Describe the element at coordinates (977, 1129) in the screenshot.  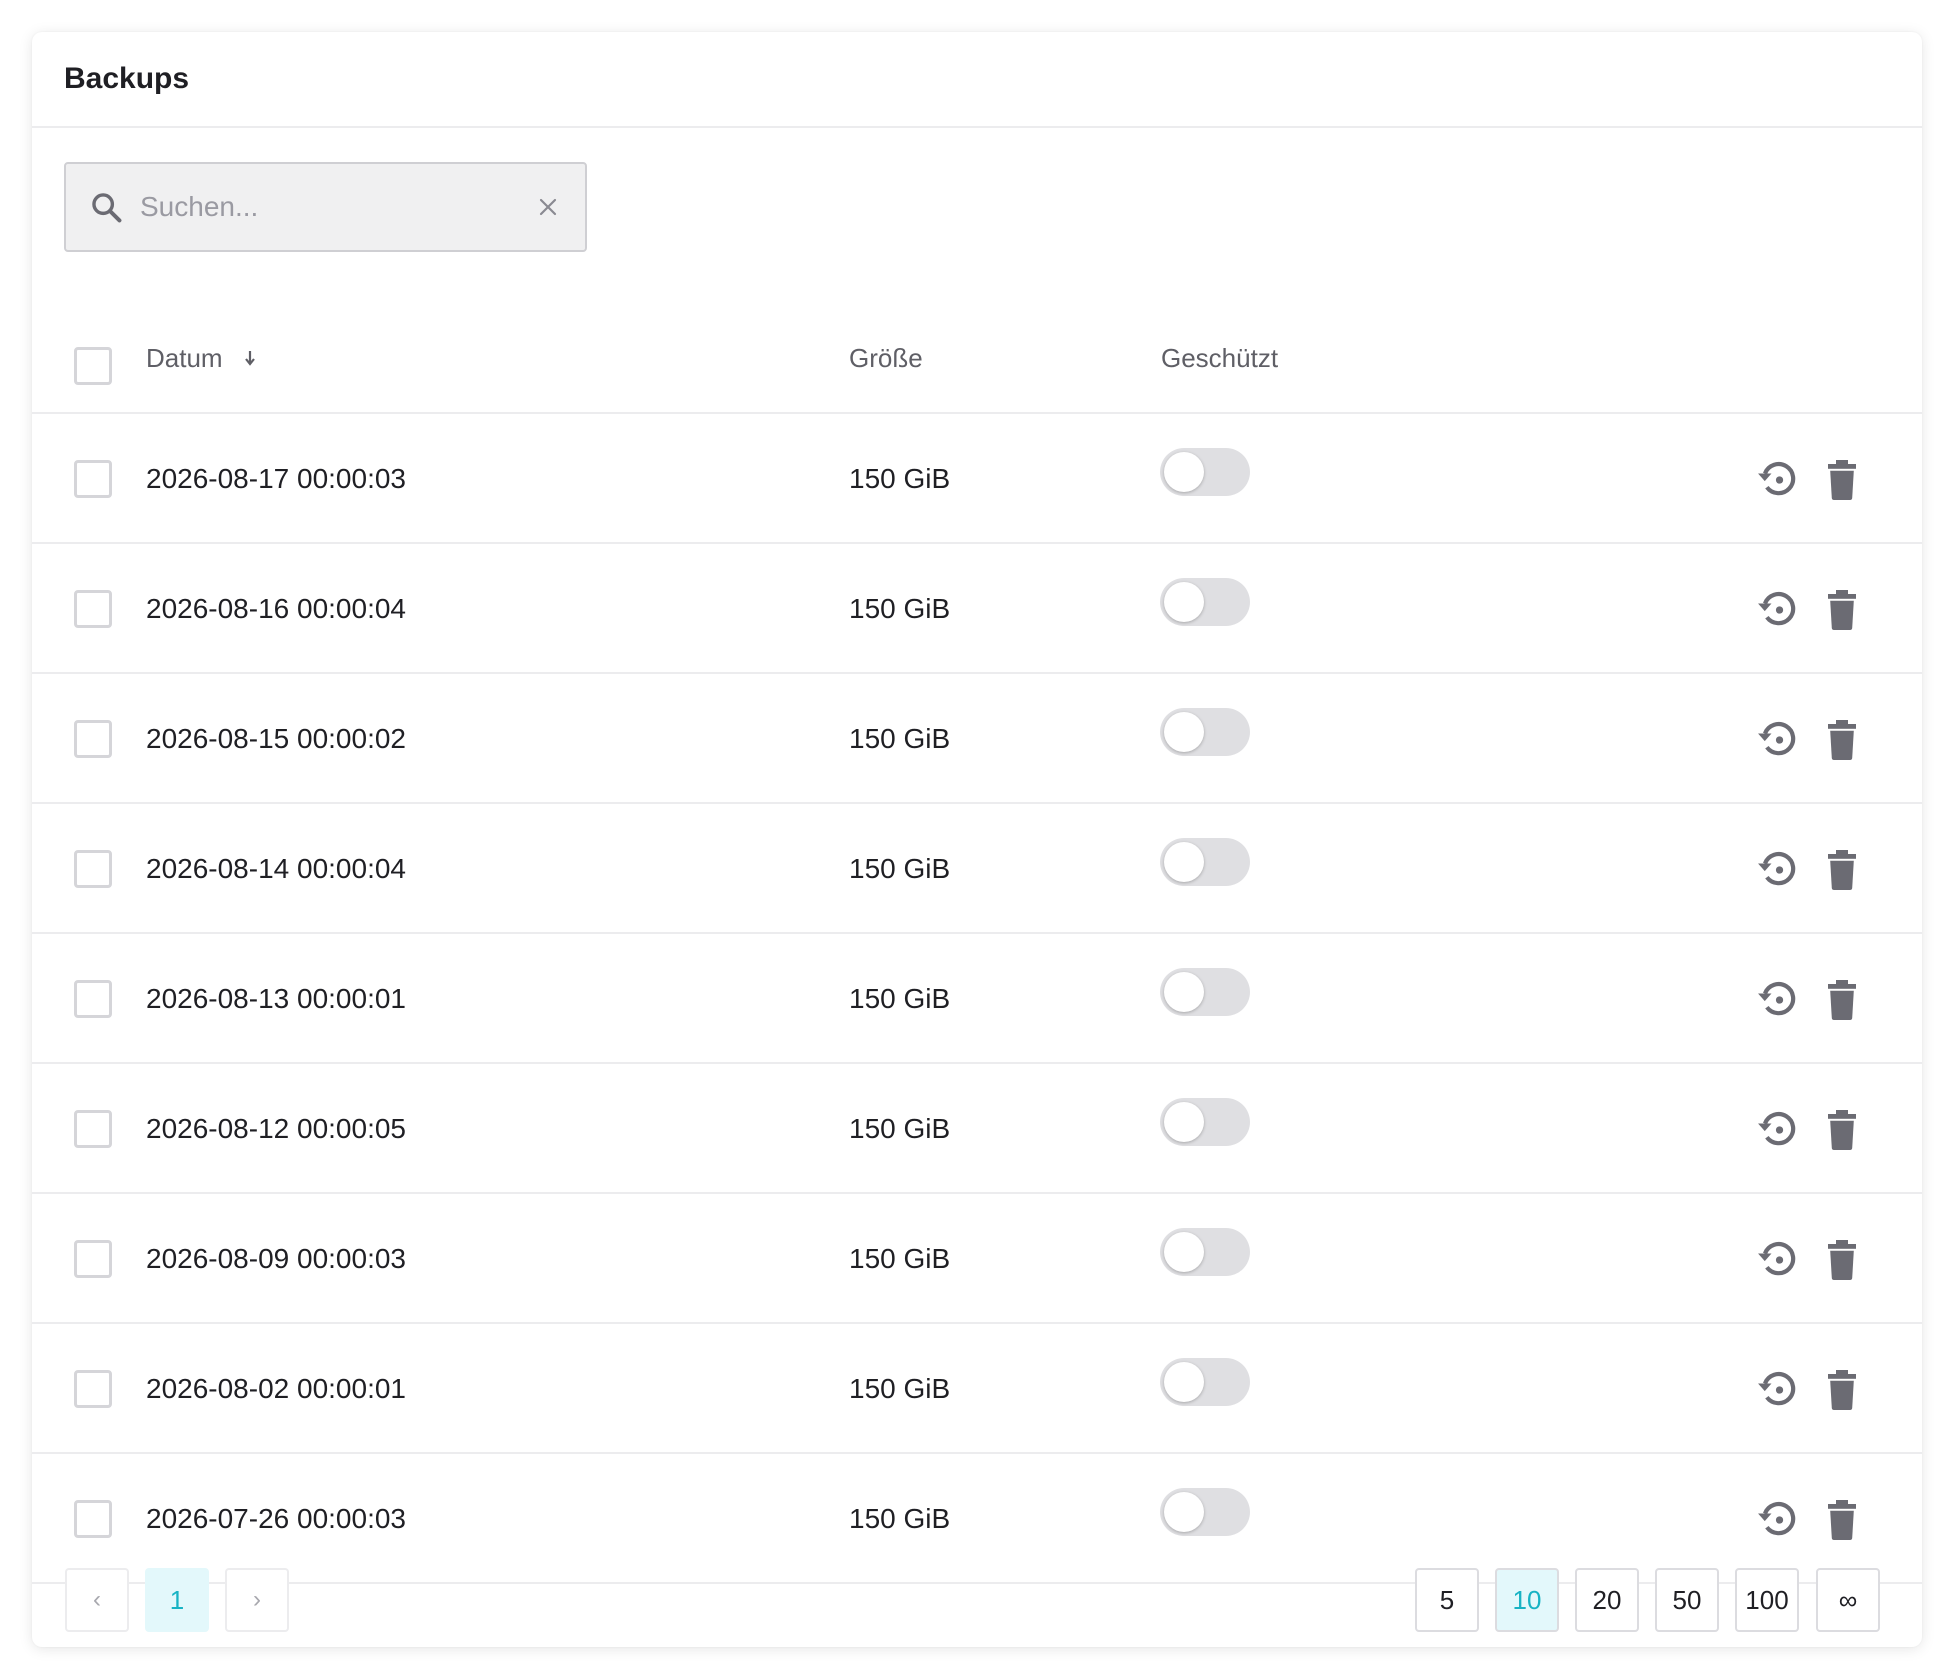
I see `table-row: 2026-08-12 00:00:05 150 GiB` at that location.